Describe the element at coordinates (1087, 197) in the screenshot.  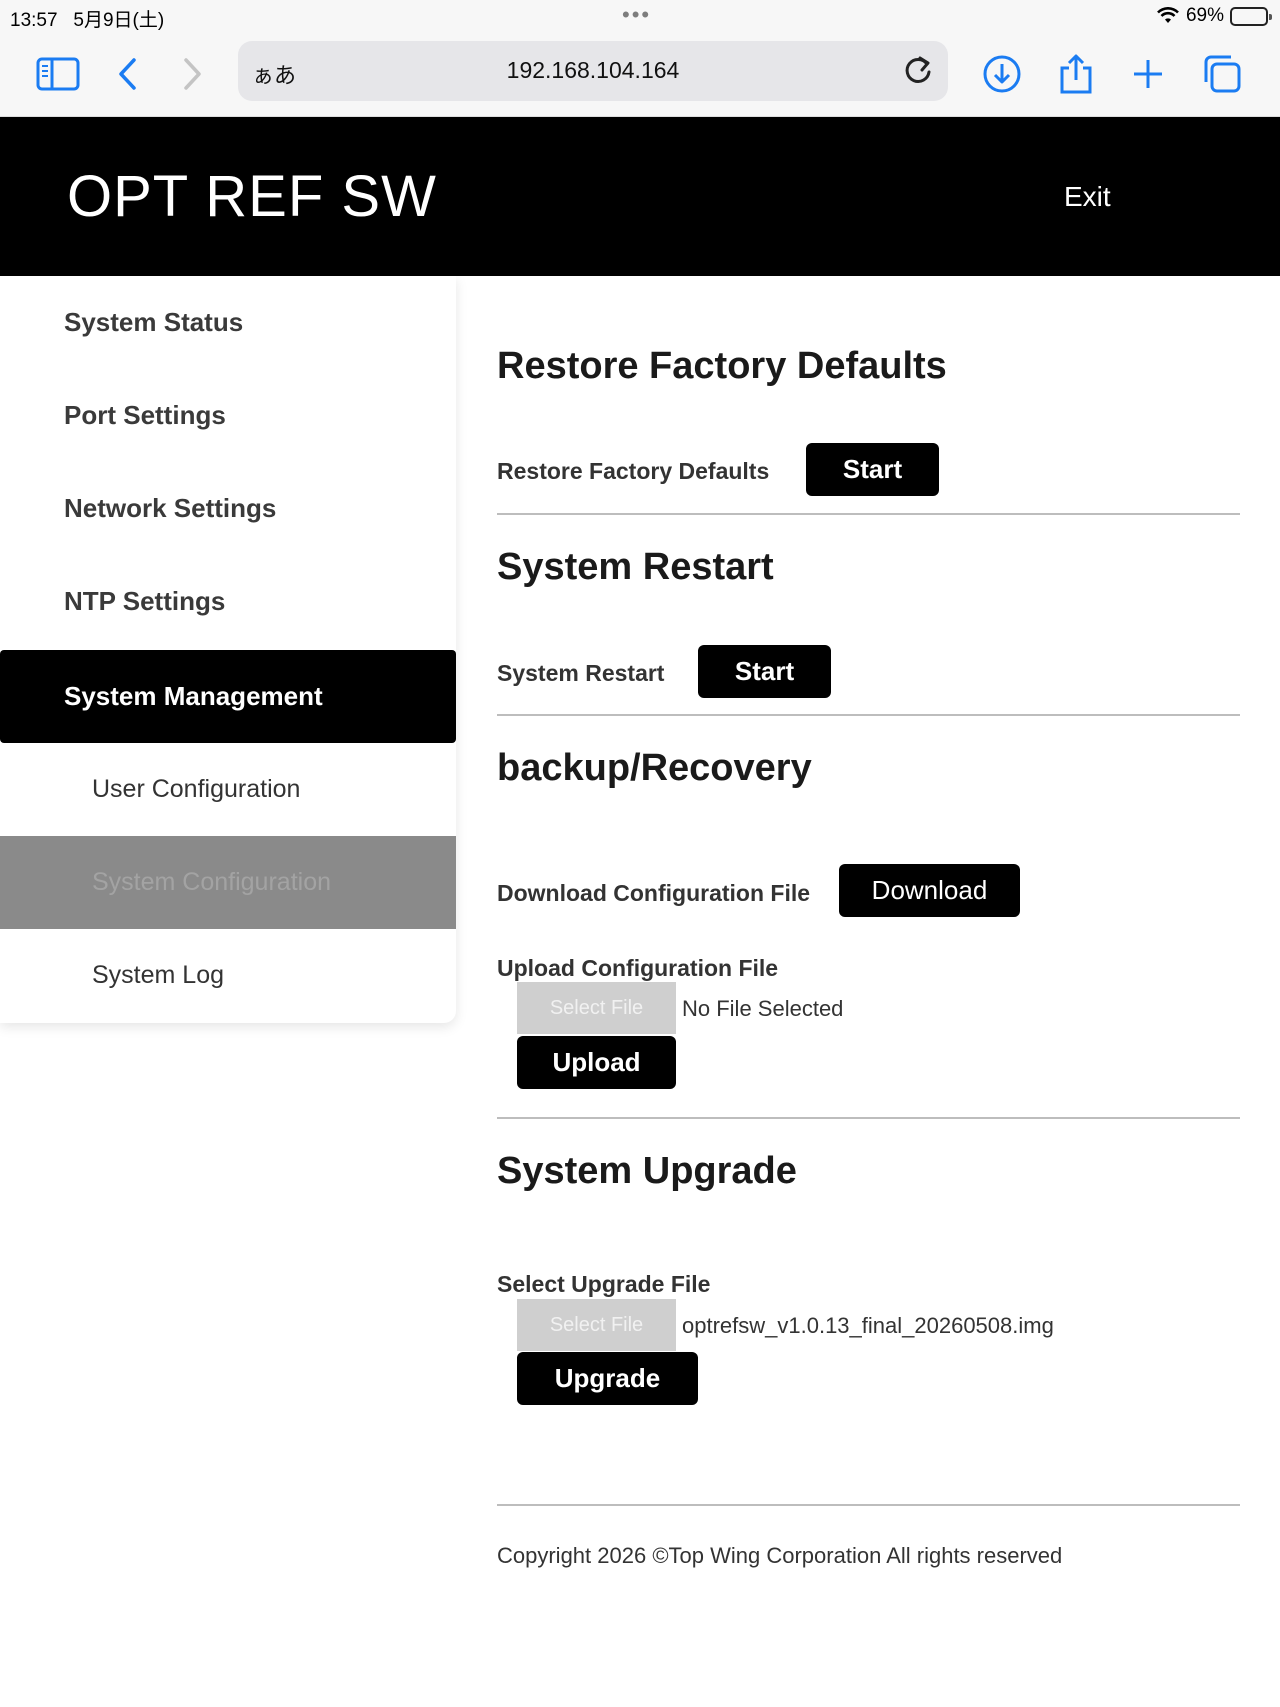
I see `exit-link: Exit` at that location.